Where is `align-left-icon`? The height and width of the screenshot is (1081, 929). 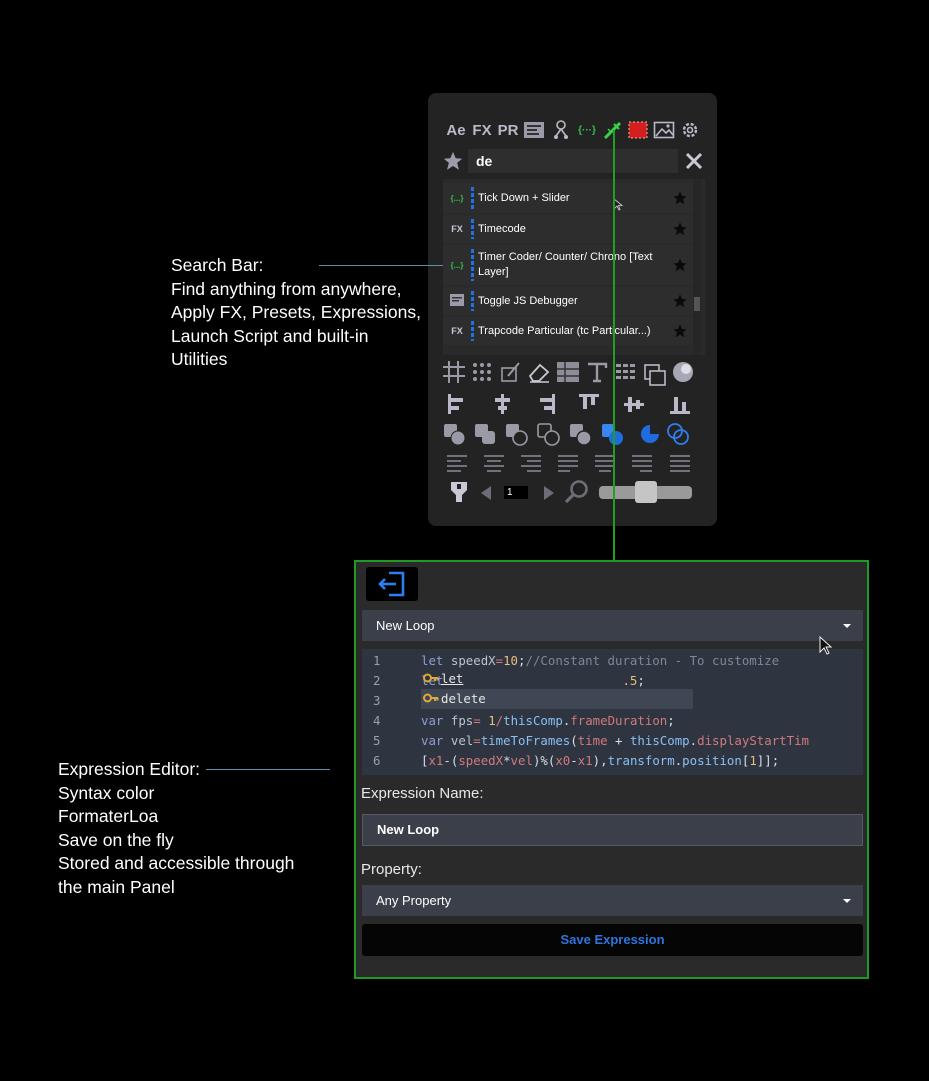
align-left-icon is located at coordinates (457, 404).